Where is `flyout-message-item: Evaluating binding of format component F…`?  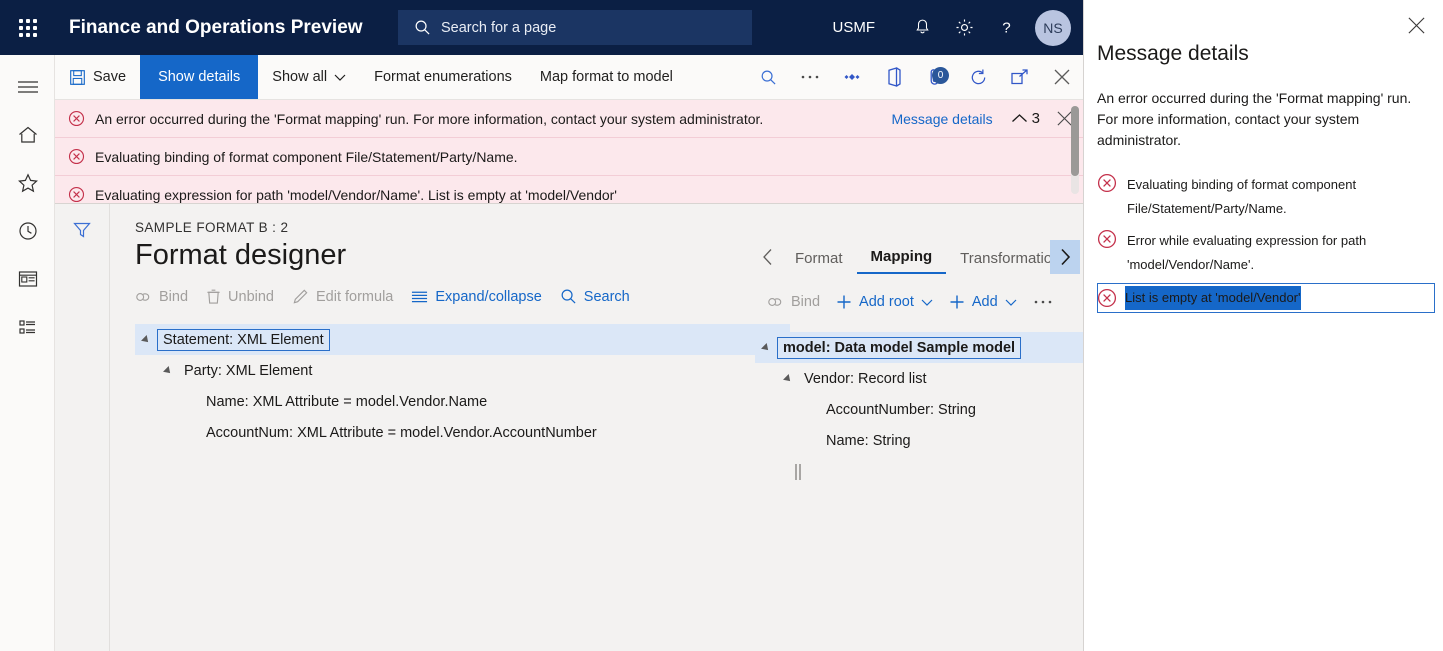 flyout-message-item: Evaluating binding of format component F… is located at coordinates (1263, 197).